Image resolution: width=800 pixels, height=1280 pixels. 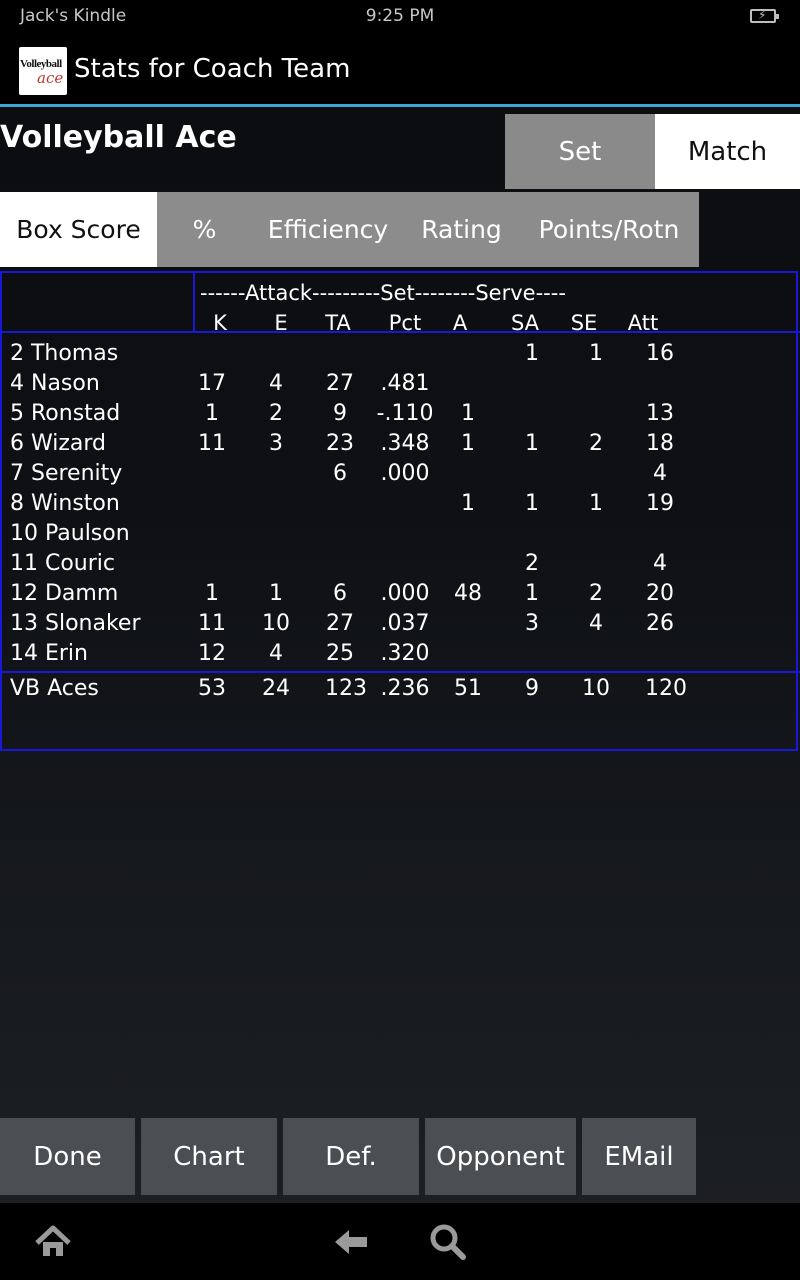 I want to click on app-logo: Volleyball ace, so click(x=43, y=71).